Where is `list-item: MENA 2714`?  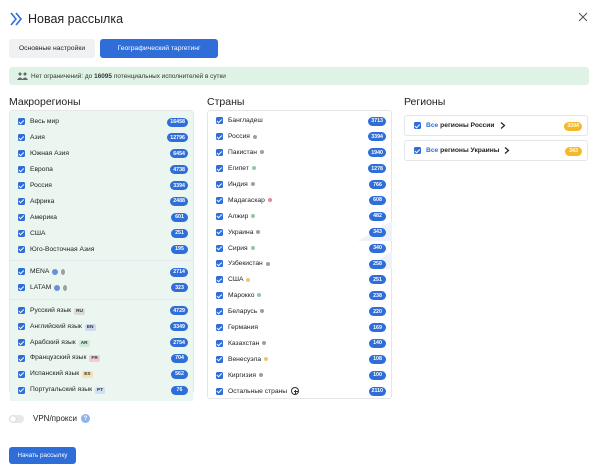
list-item: MENA 2714 is located at coordinates (101, 272).